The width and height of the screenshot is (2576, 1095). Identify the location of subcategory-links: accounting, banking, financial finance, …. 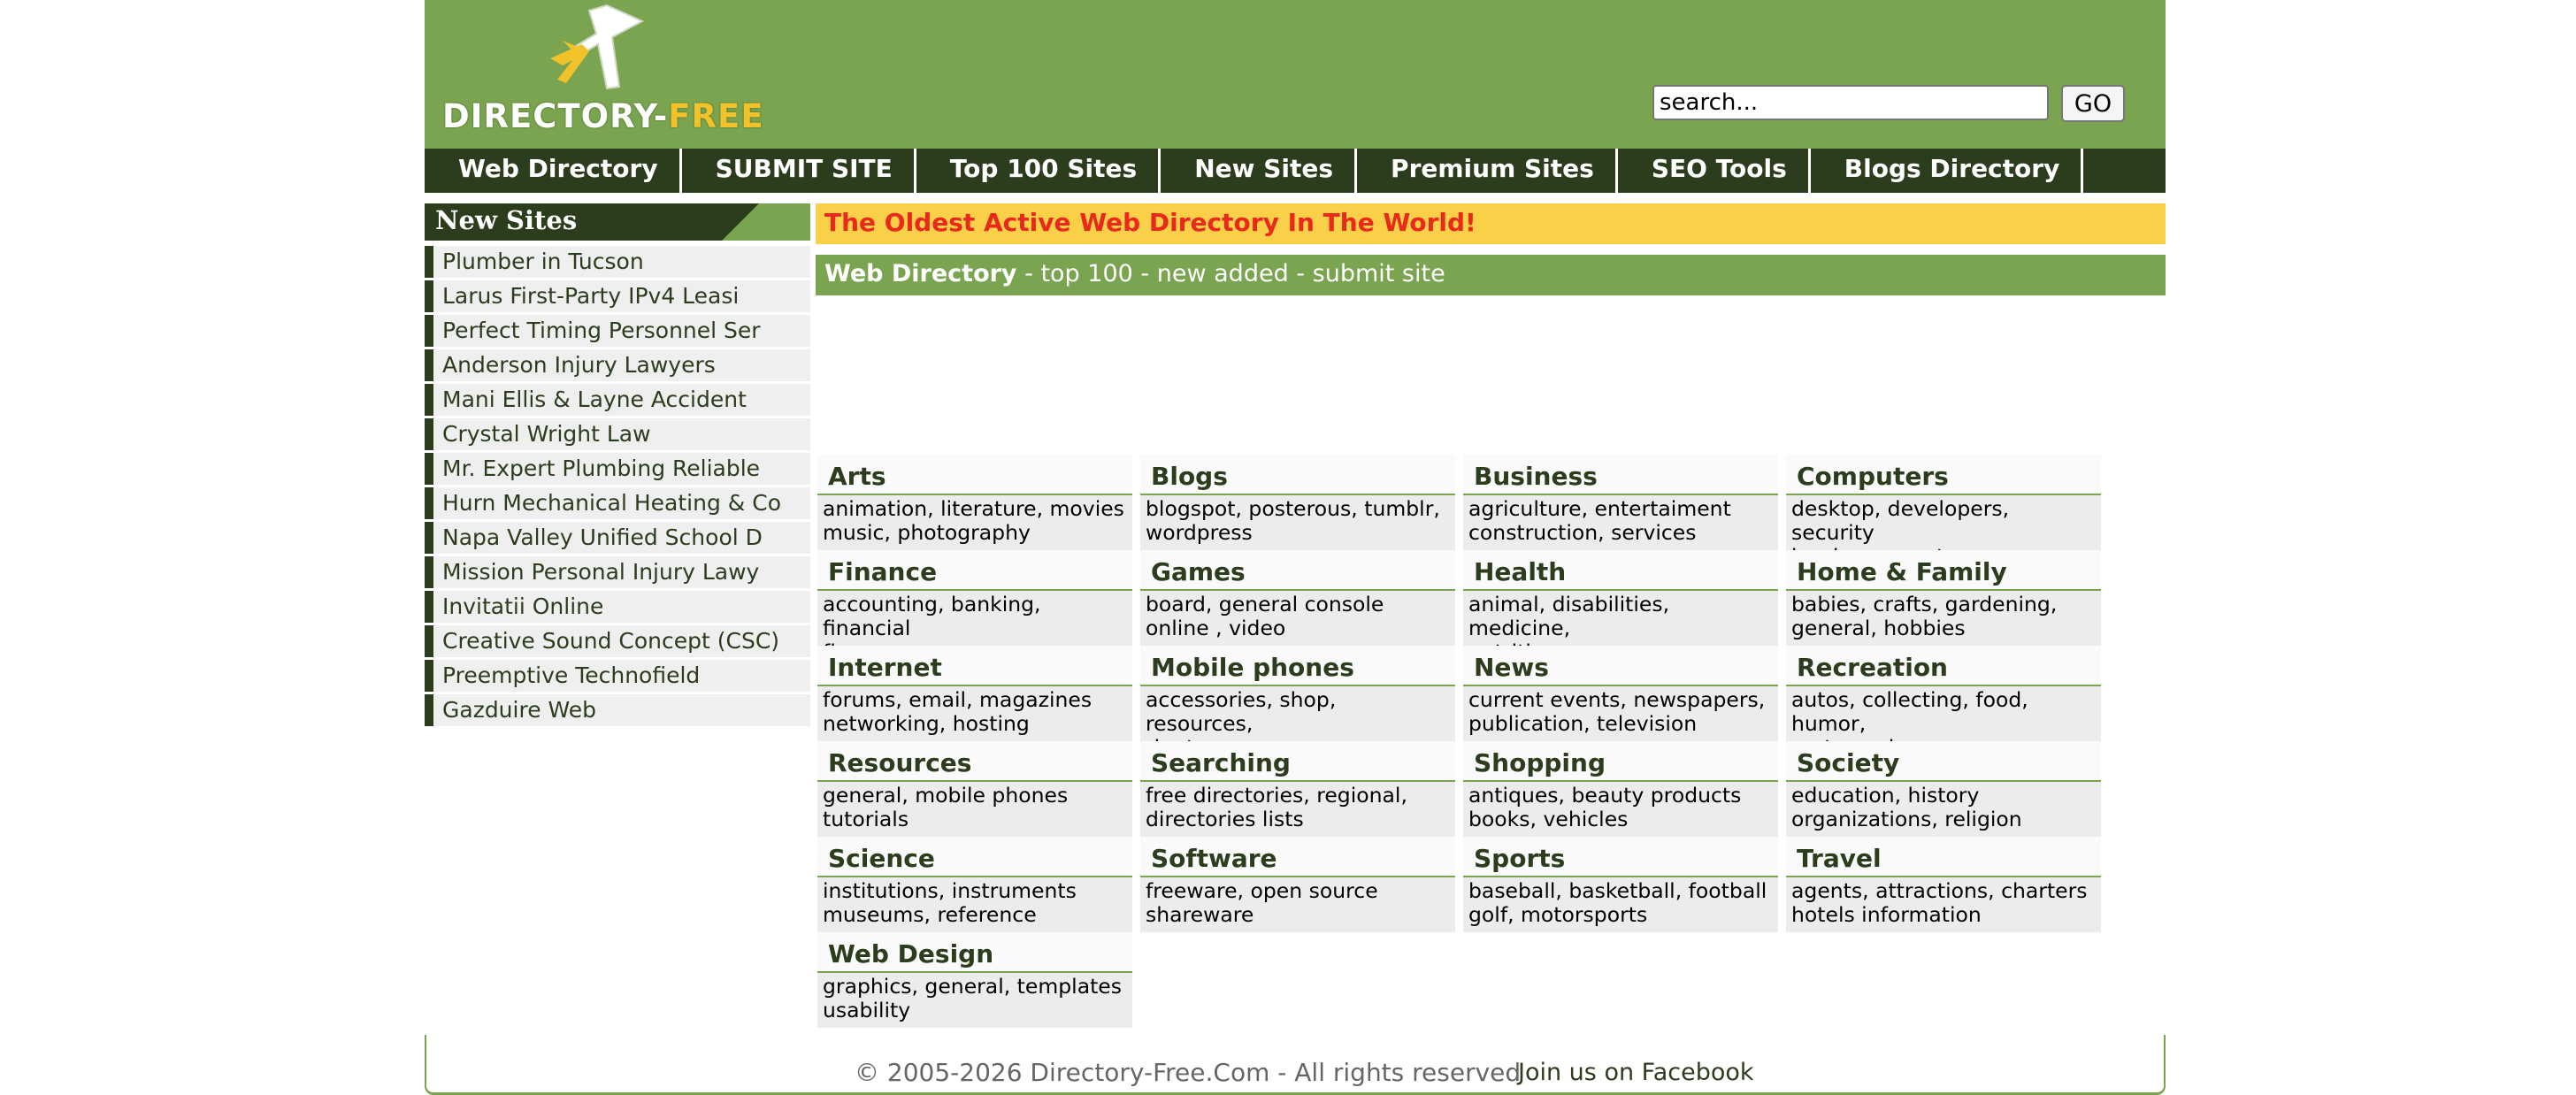
(974, 628).